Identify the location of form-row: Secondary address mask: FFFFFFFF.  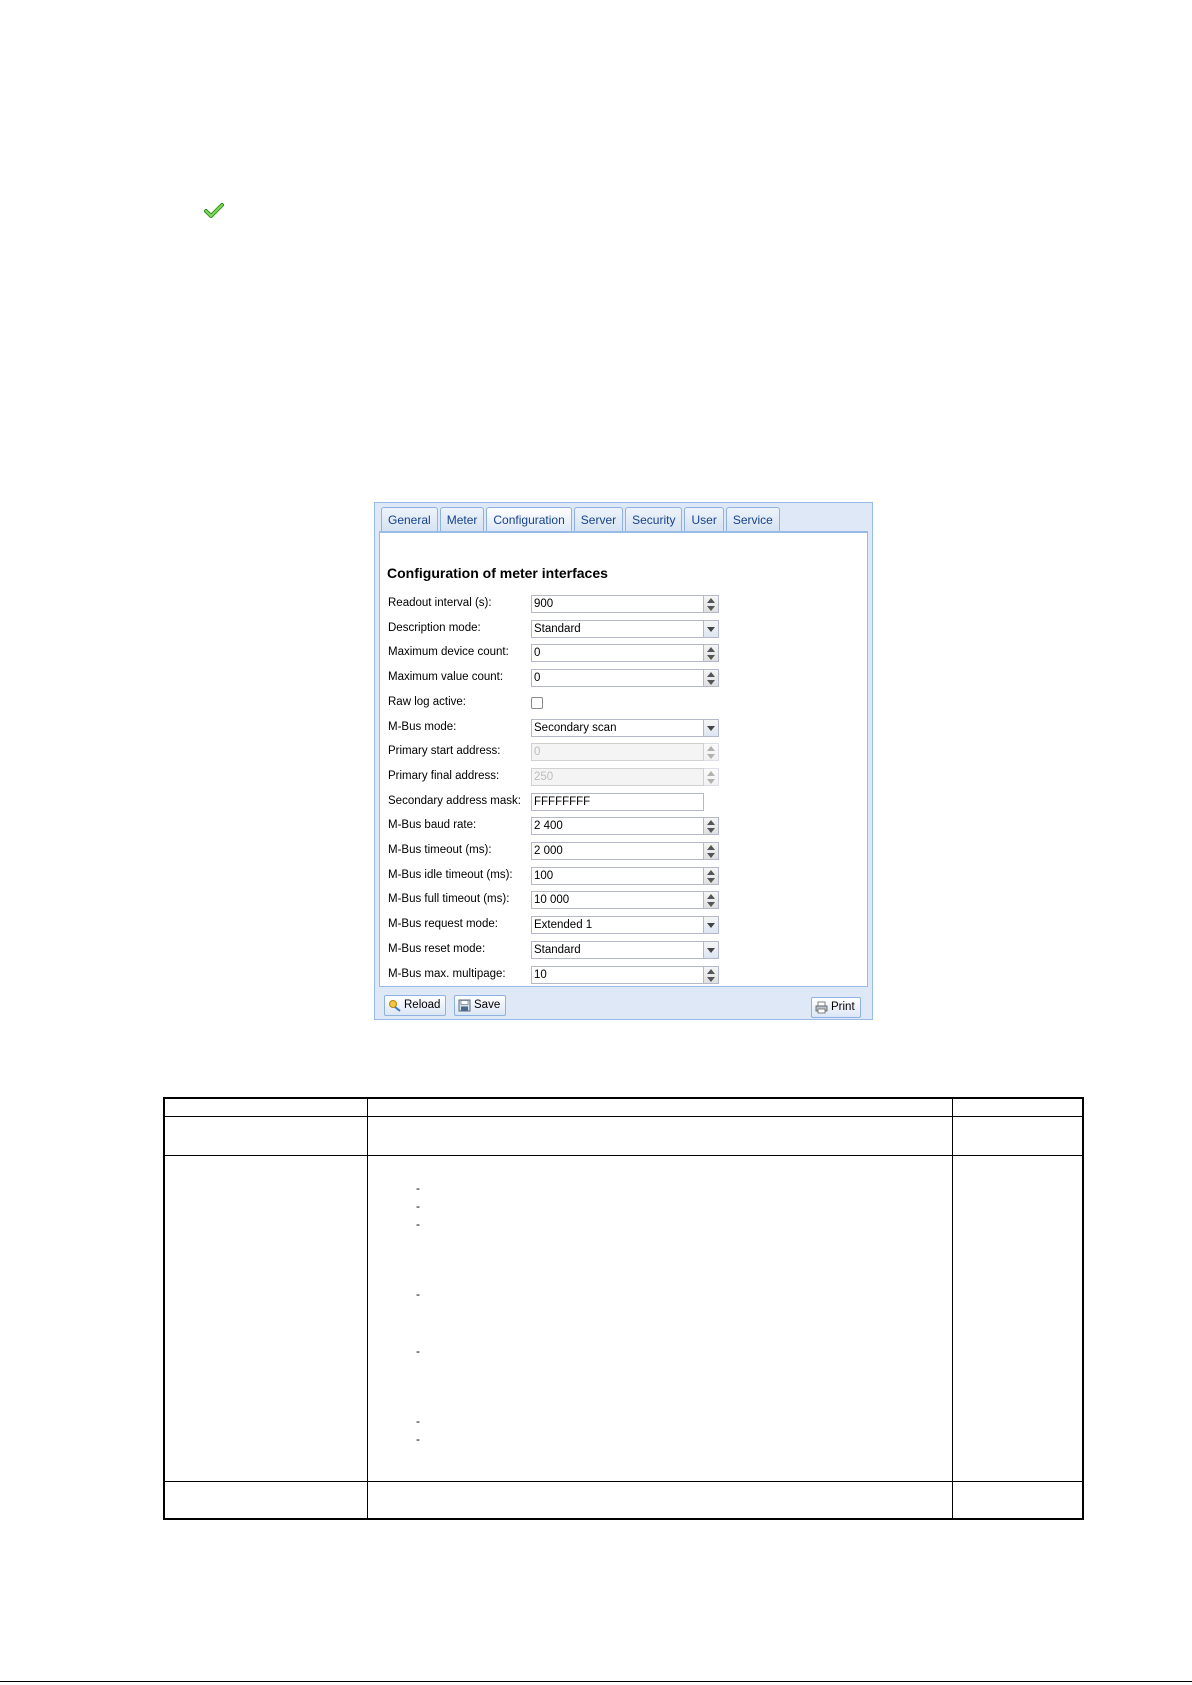
(618, 801).